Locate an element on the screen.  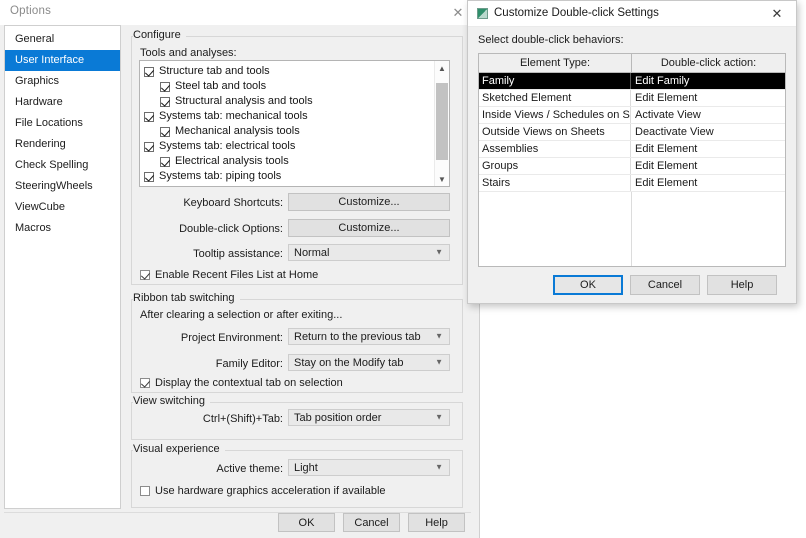
cell-element-type: Sketched Element is located at coordinates (555, 98).